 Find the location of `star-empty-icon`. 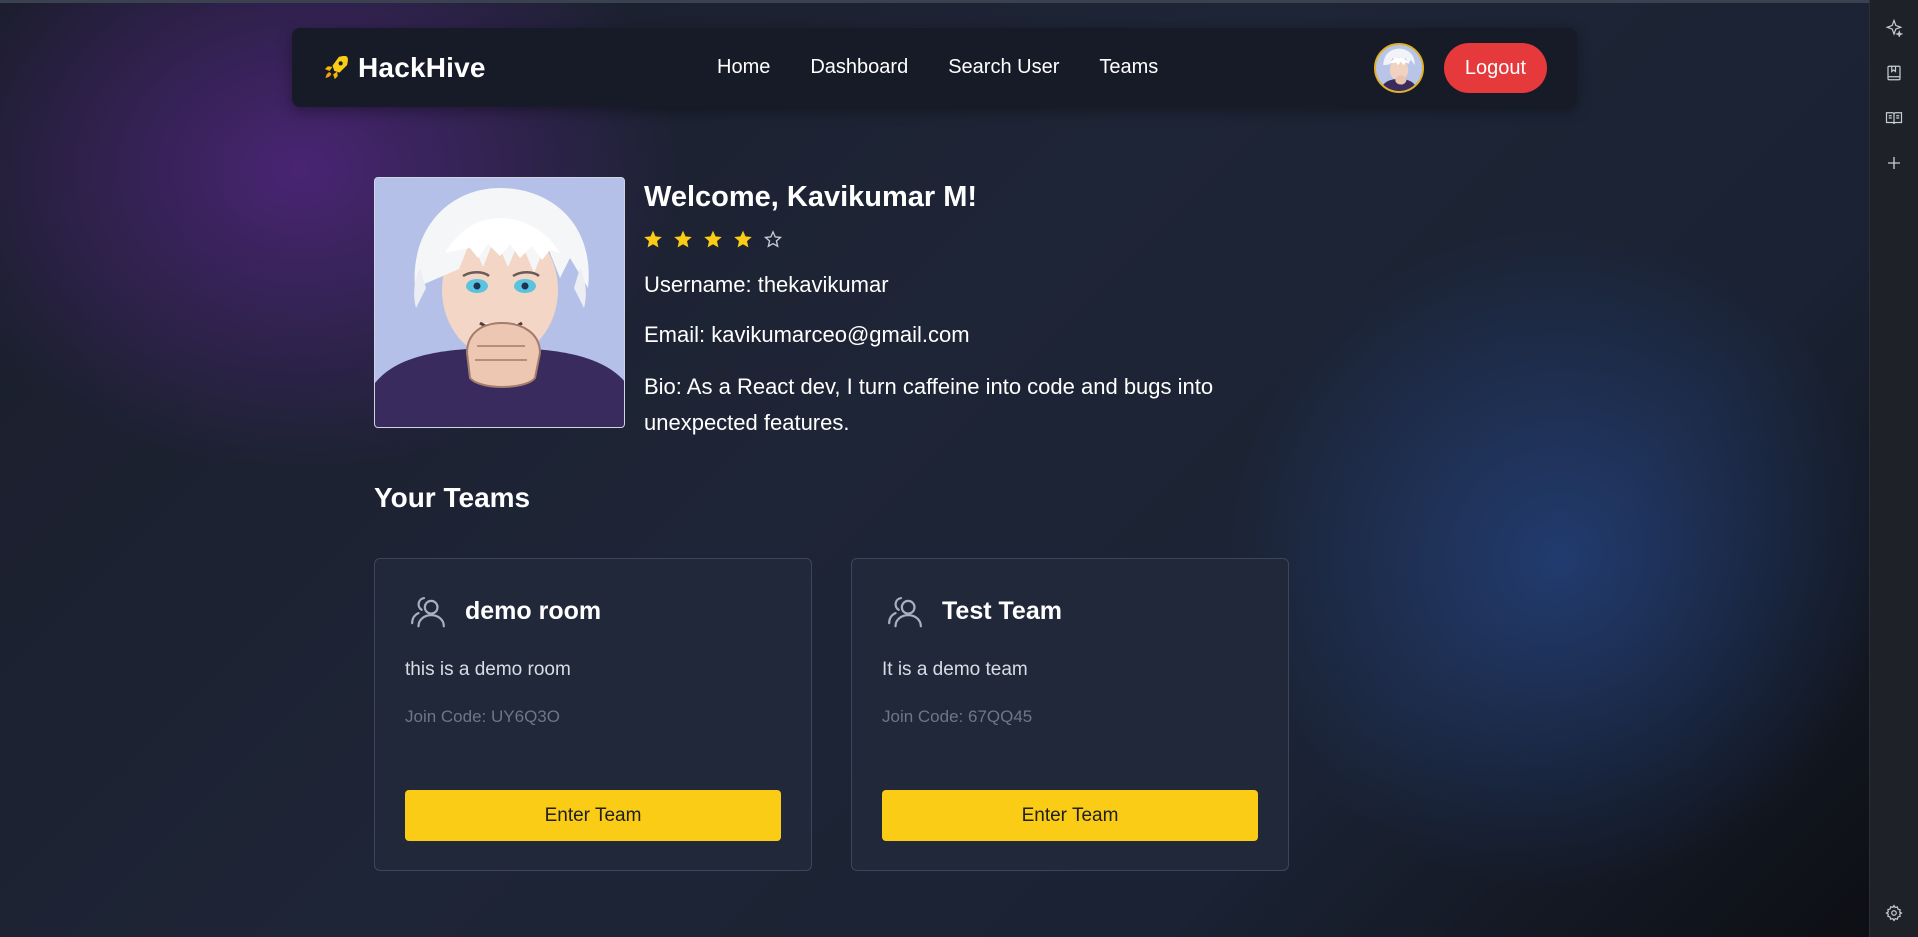

star-empty-icon is located at coordinates (773, 239).